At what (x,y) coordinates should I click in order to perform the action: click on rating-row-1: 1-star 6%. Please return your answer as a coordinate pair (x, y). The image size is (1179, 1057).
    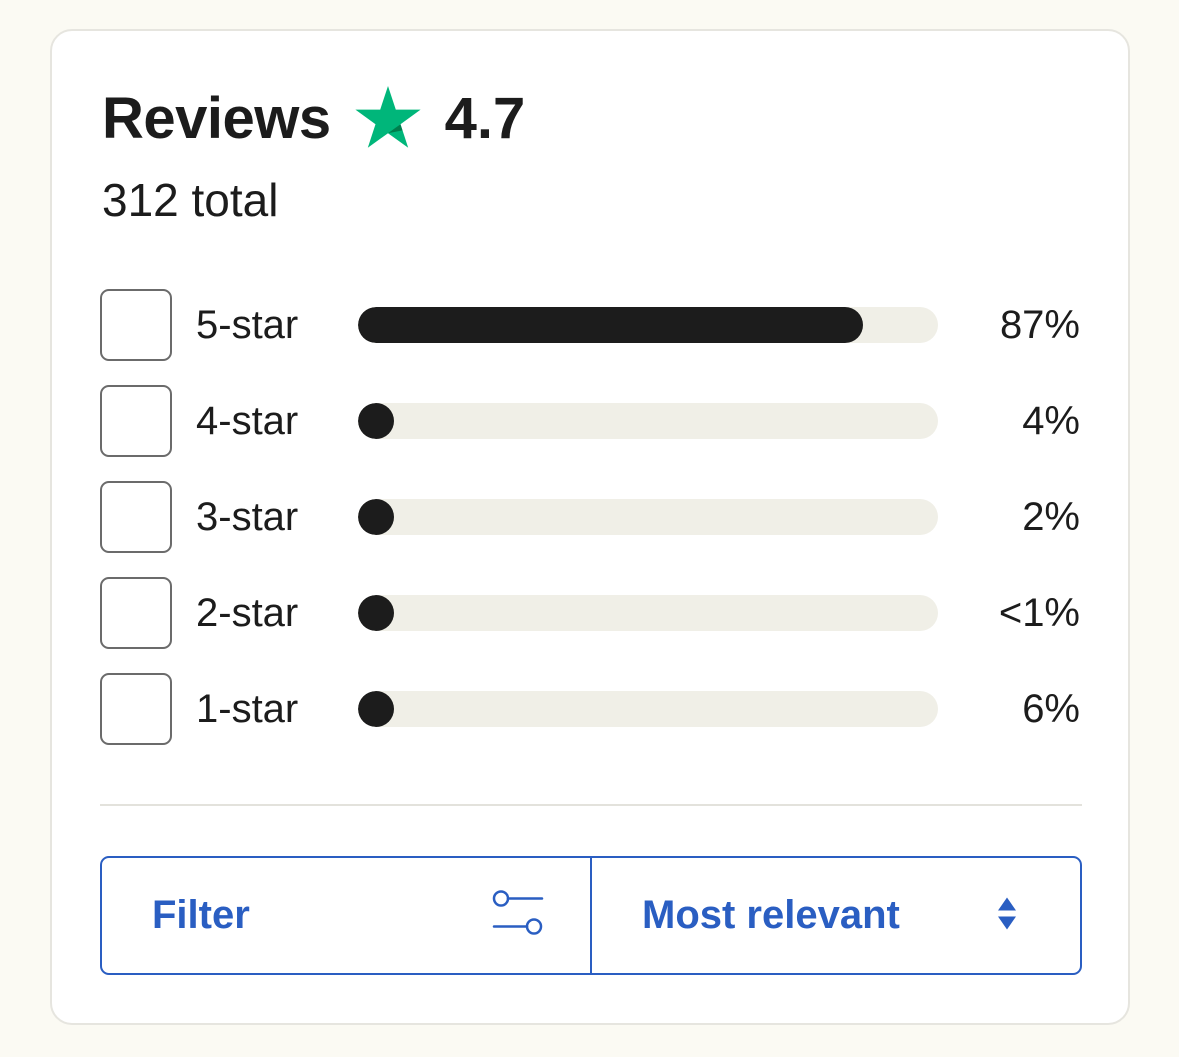
    Looking at the image, I should click on (590, 721).